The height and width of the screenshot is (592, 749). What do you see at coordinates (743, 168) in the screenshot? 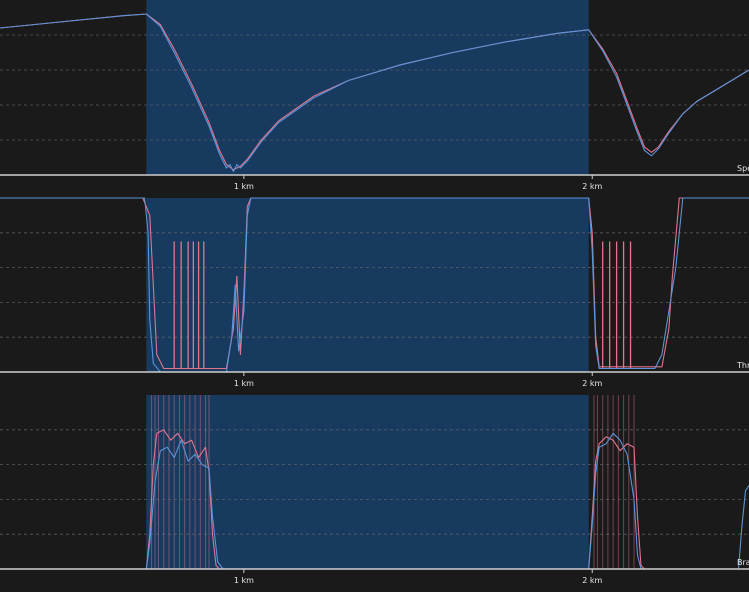
I see `panel-label: Spe` at bounding box center [743, 168].